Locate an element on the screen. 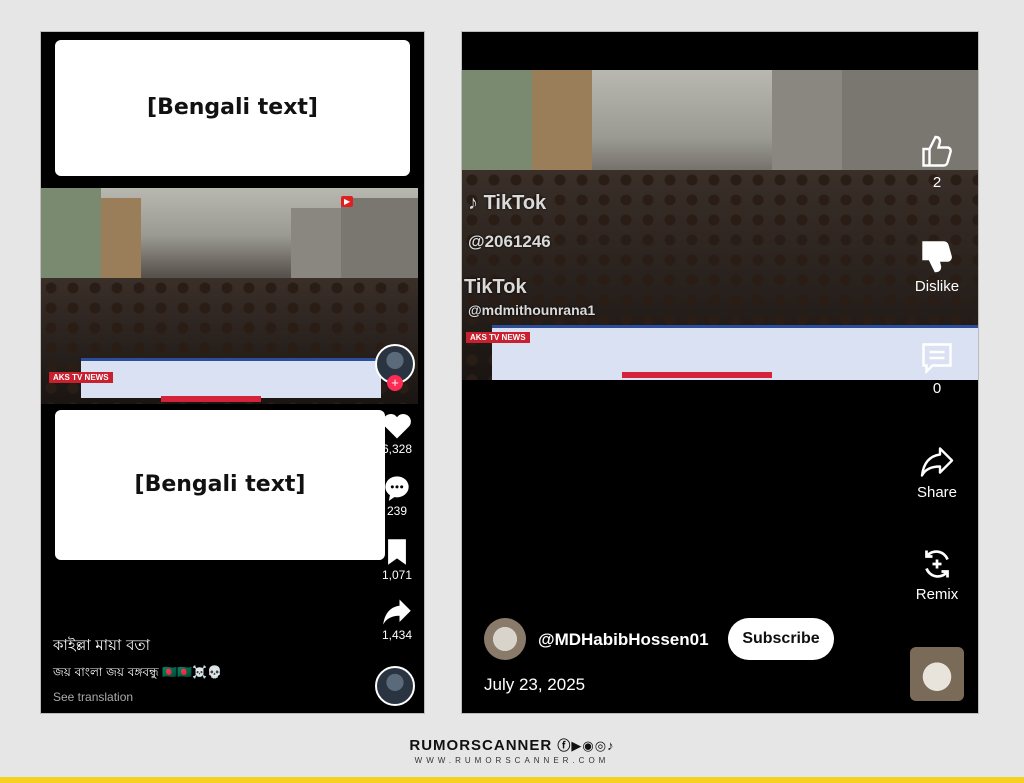 The width and height of the screenshot is (1024, 783). dislike-action: Dislike is located at coordinates (937, 266).